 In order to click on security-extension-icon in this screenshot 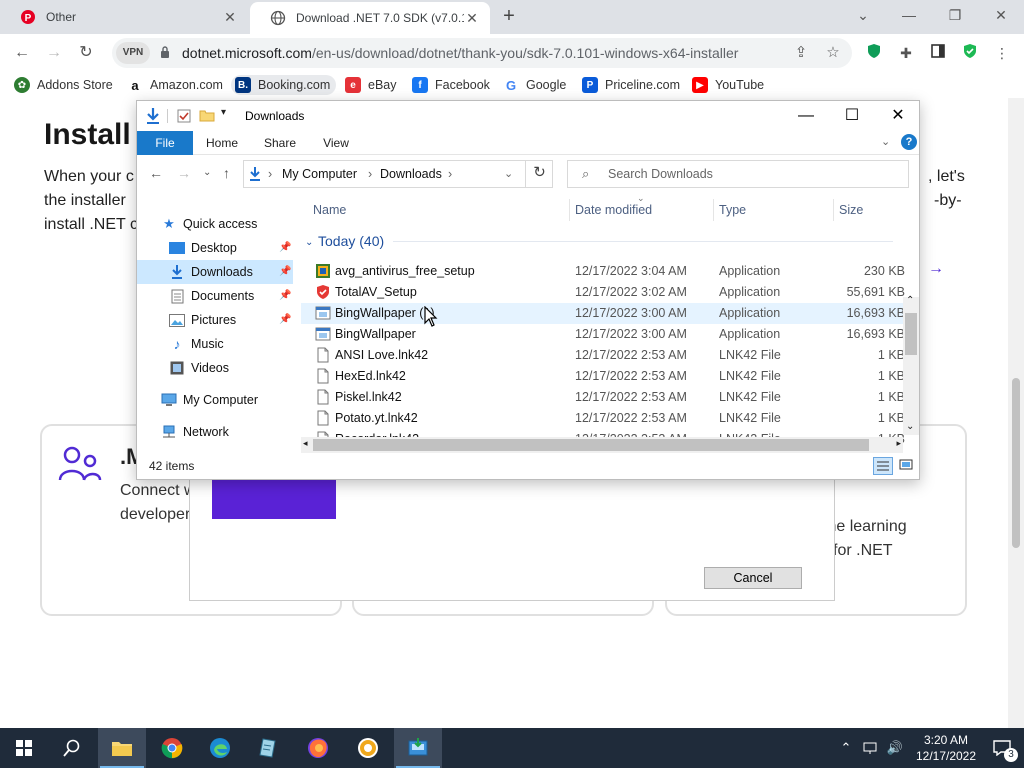, I will do `click(970, 53)`.